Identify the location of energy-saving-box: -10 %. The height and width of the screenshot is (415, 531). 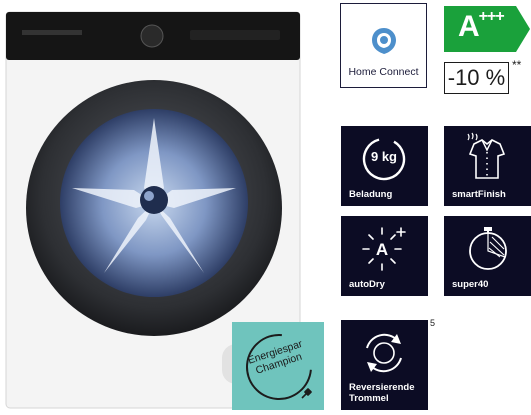
(476, 78).